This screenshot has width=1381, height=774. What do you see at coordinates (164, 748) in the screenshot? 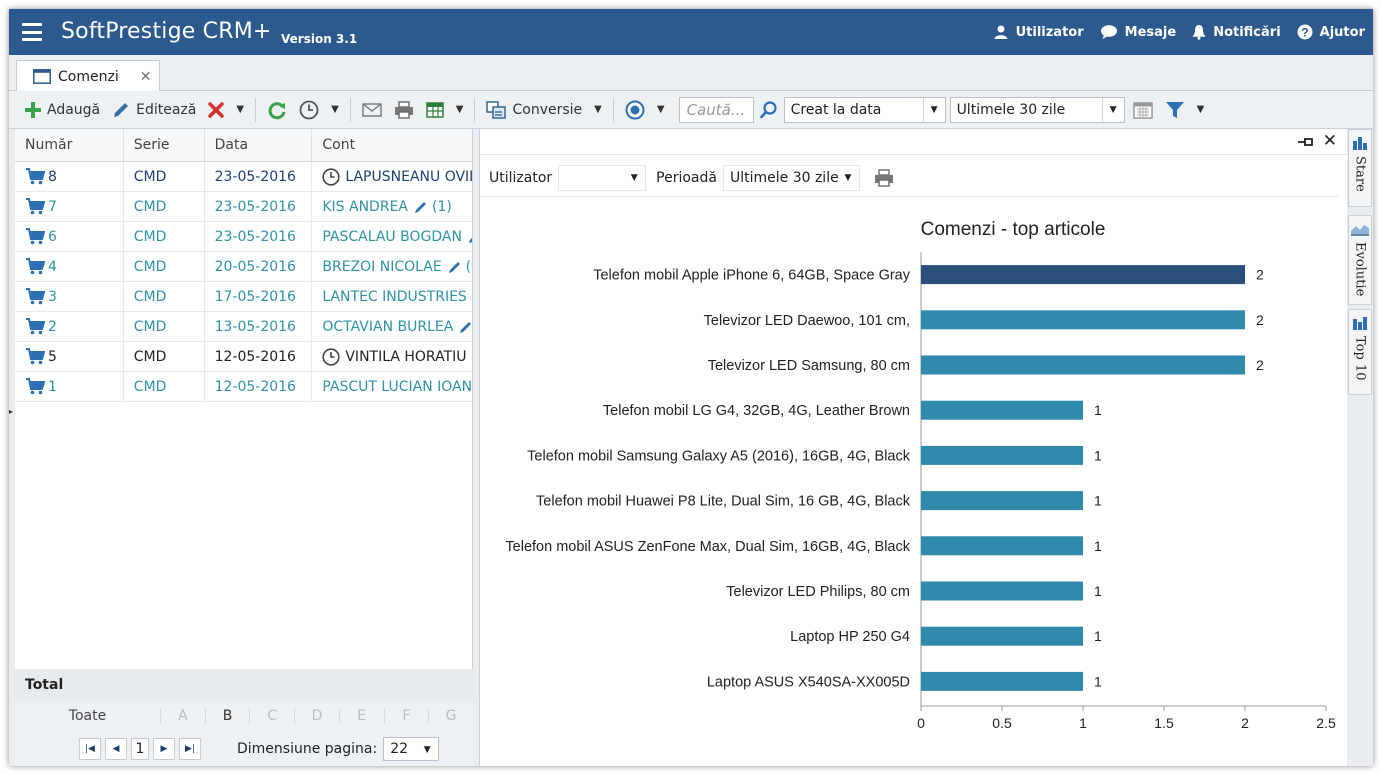
I see `next-page-button: ▶` at bounding box center [164, 748].